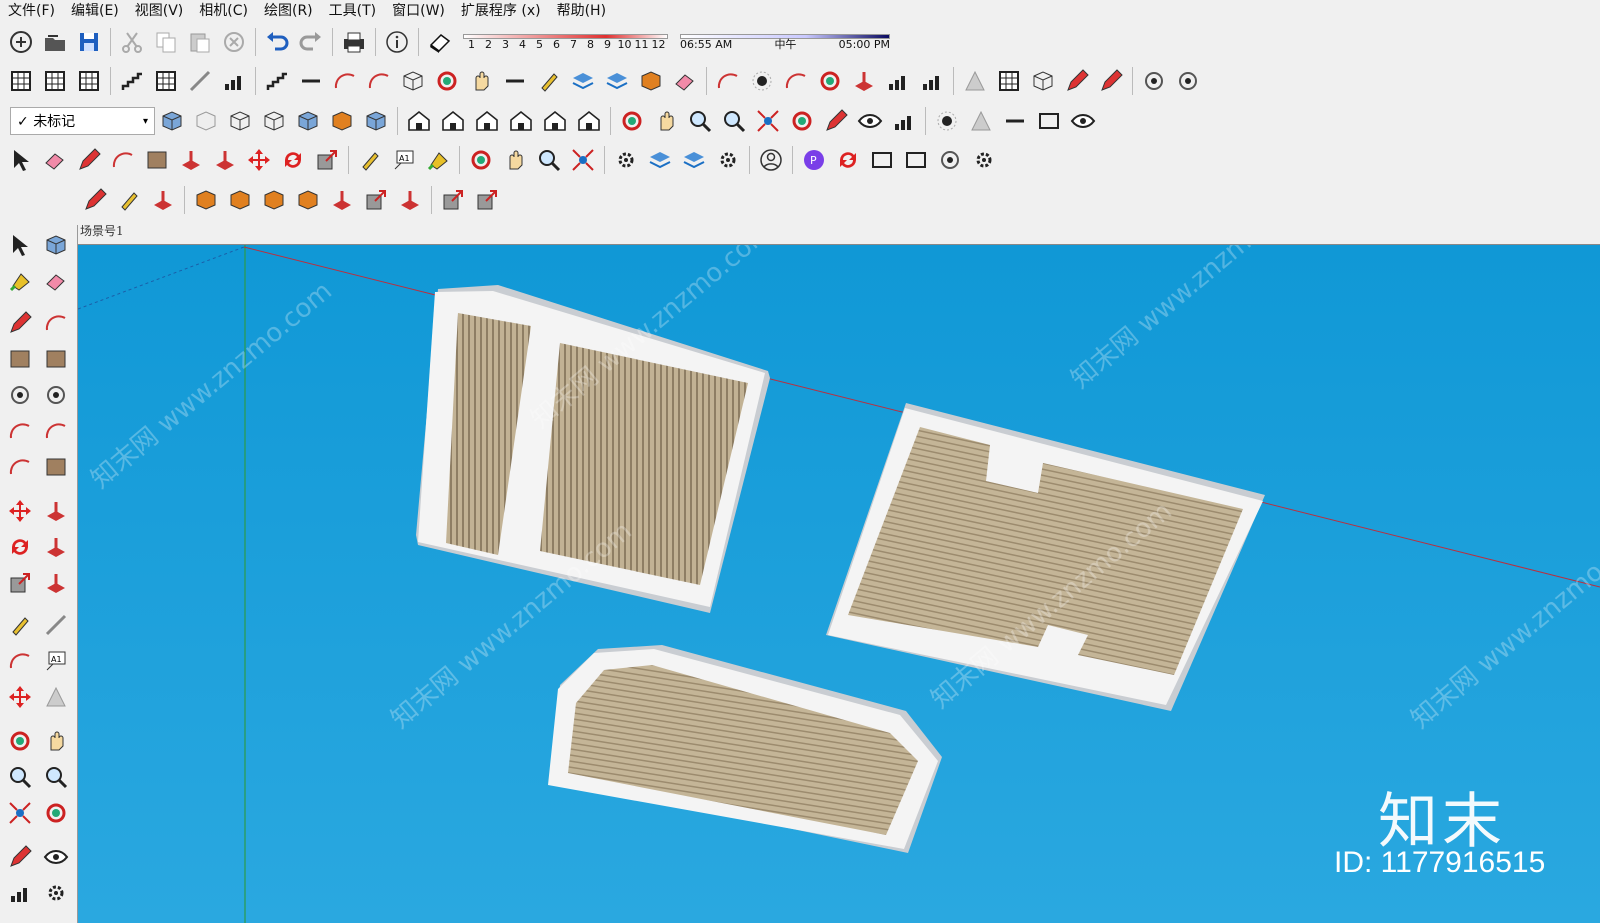  I want to click on menu-tools: 工具(T), so click(352, 11).